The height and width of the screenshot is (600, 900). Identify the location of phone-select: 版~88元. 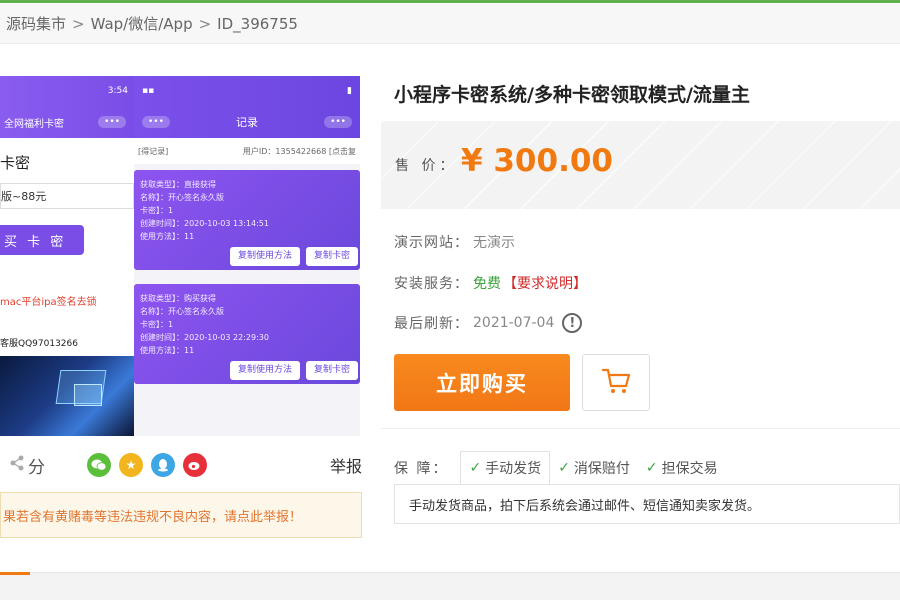
(67, 196).